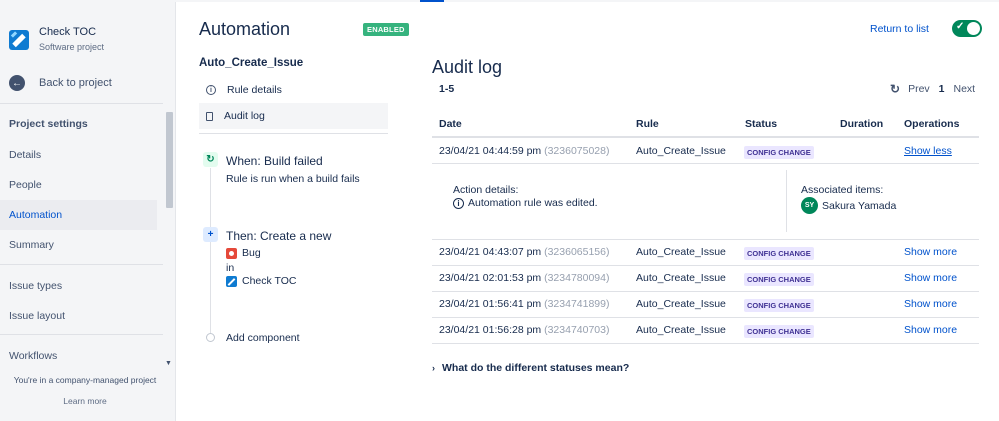 Image resolution: width=999 pixels, height=421 pixels. Describe the element at coordinates (432, 1) in the screenshot. I see `top-accent` at that location.